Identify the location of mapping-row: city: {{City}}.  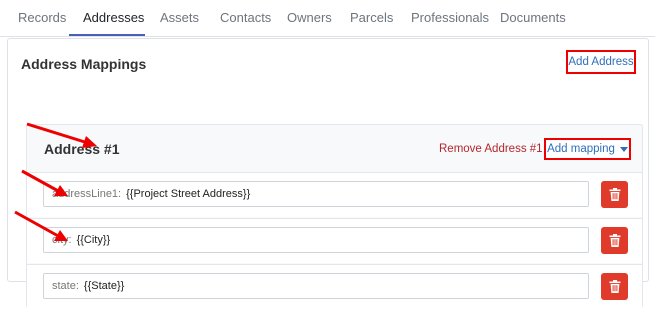
(334, 240).